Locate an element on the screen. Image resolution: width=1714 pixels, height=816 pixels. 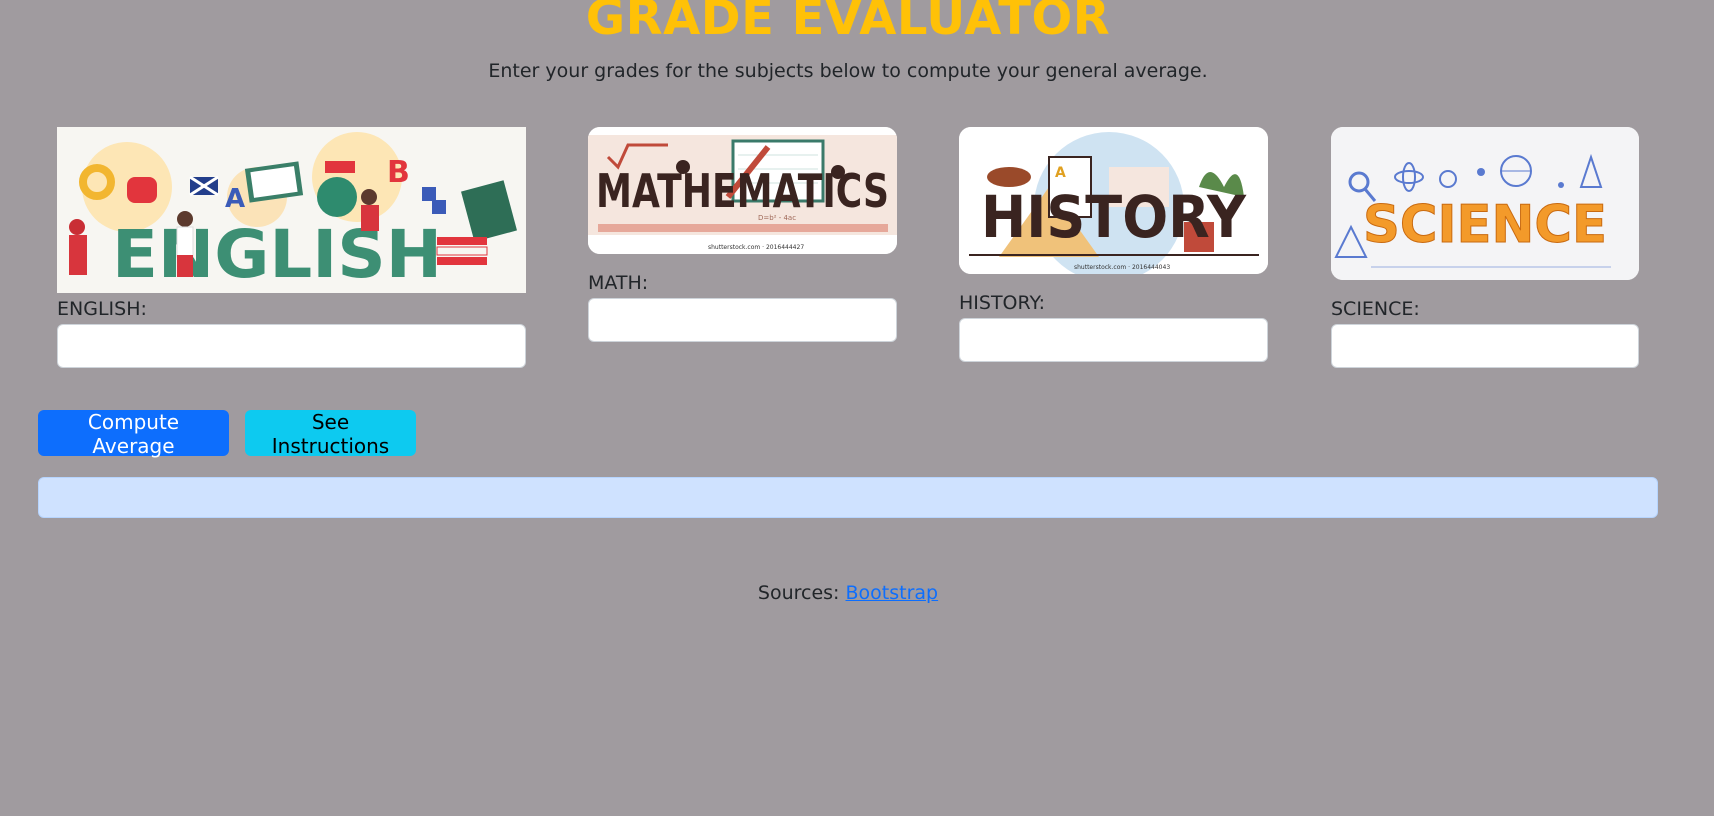
svg-text: B is located at coordinates (398, 172).